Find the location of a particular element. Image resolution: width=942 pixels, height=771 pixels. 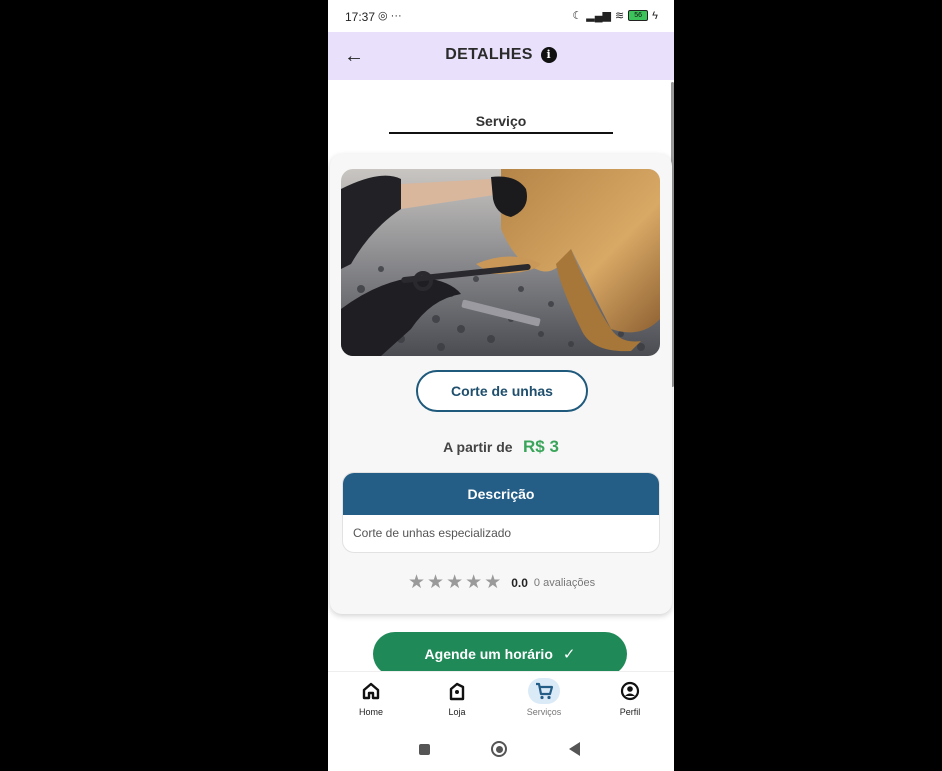

nav-item-loja: Loja is located at coordinates (457, 697).